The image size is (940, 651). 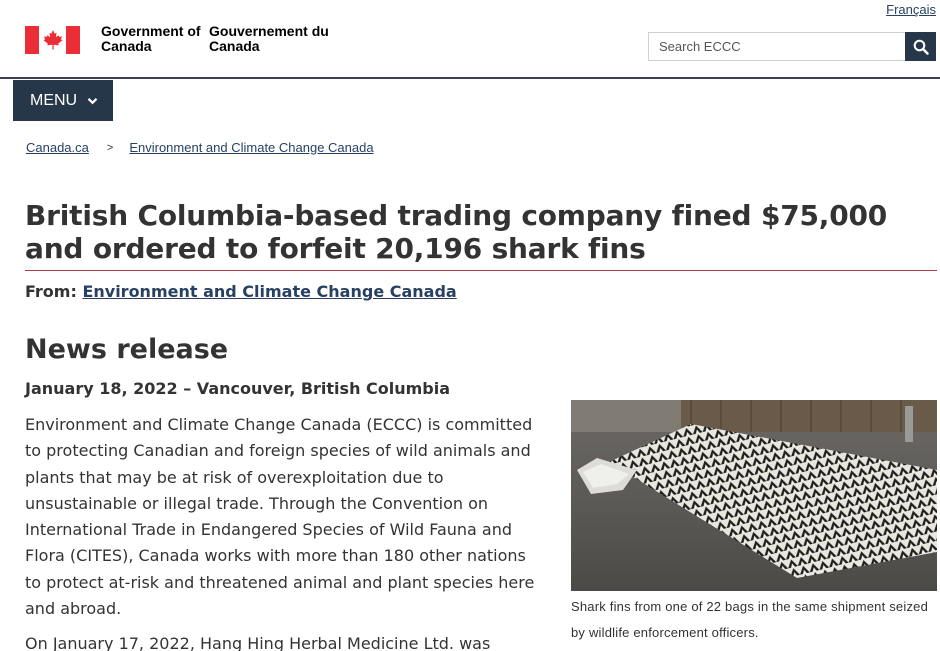 I want to click on search-button, so click(x=920, y=46).